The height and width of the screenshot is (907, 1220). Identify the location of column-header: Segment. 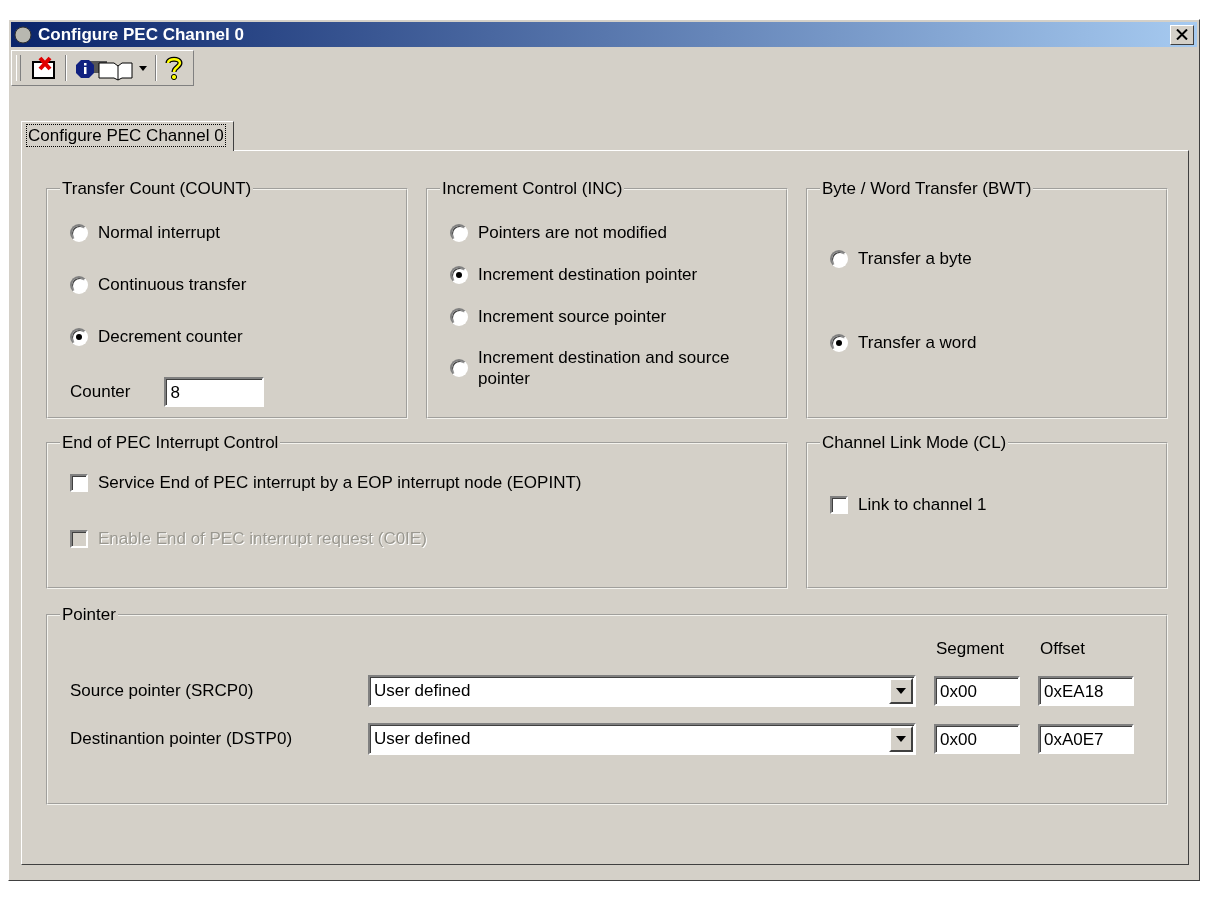
(970, 649).